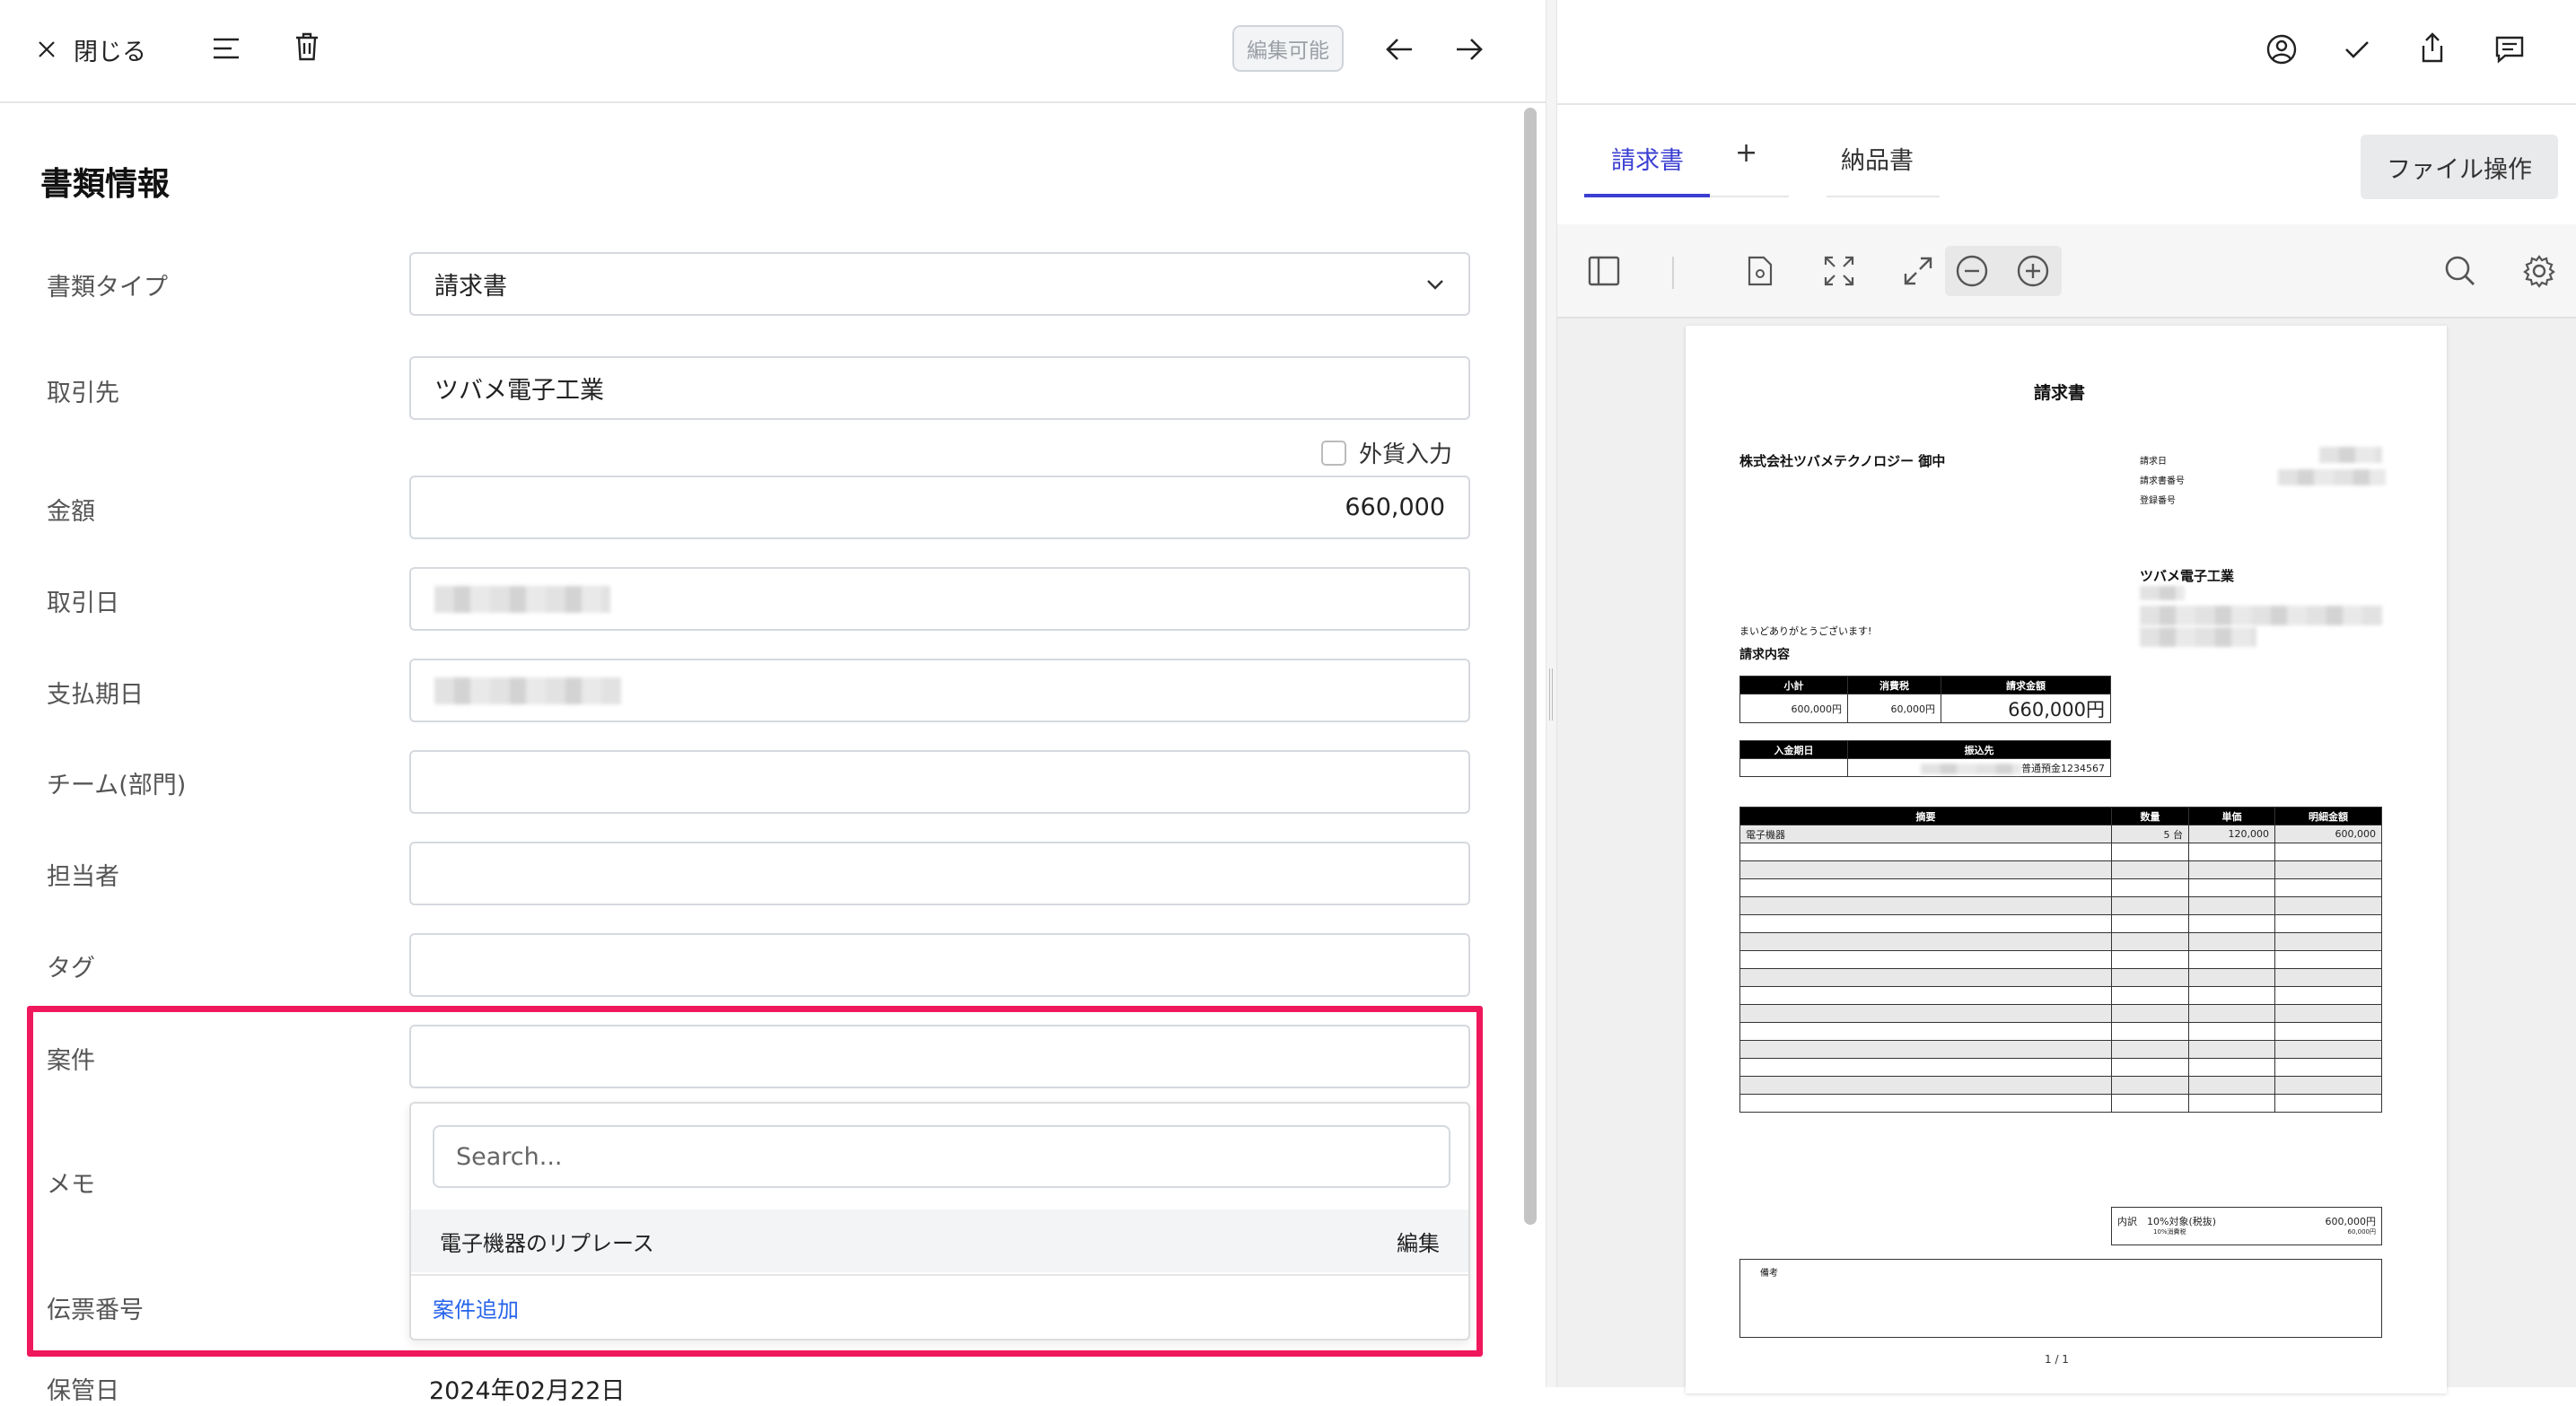 Image resolution: width=2576 pixels, height=1406 pixels. Describe the element at coordinates (2033, 271) in the screenshot. I see `zoom-in-icon` at that location.